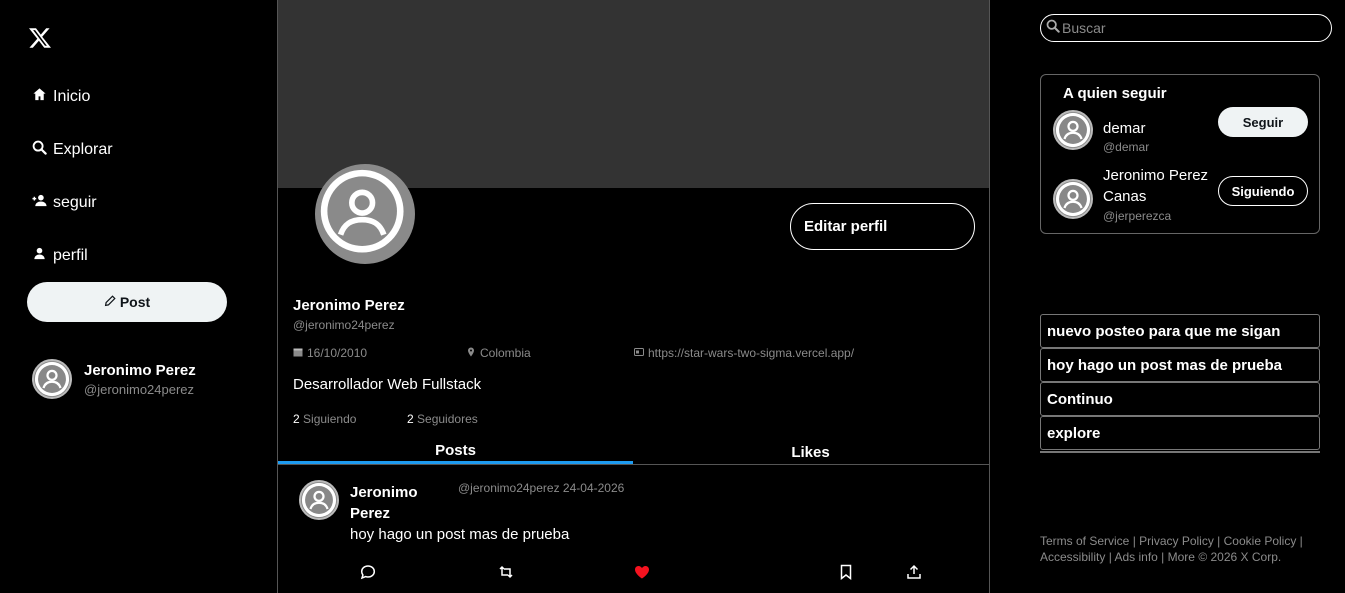 This screenshot has height=593, width=1345. Describe the element at coordinates (810, 451) in the screenshot. I see `tab-likes: Likes` at that location.